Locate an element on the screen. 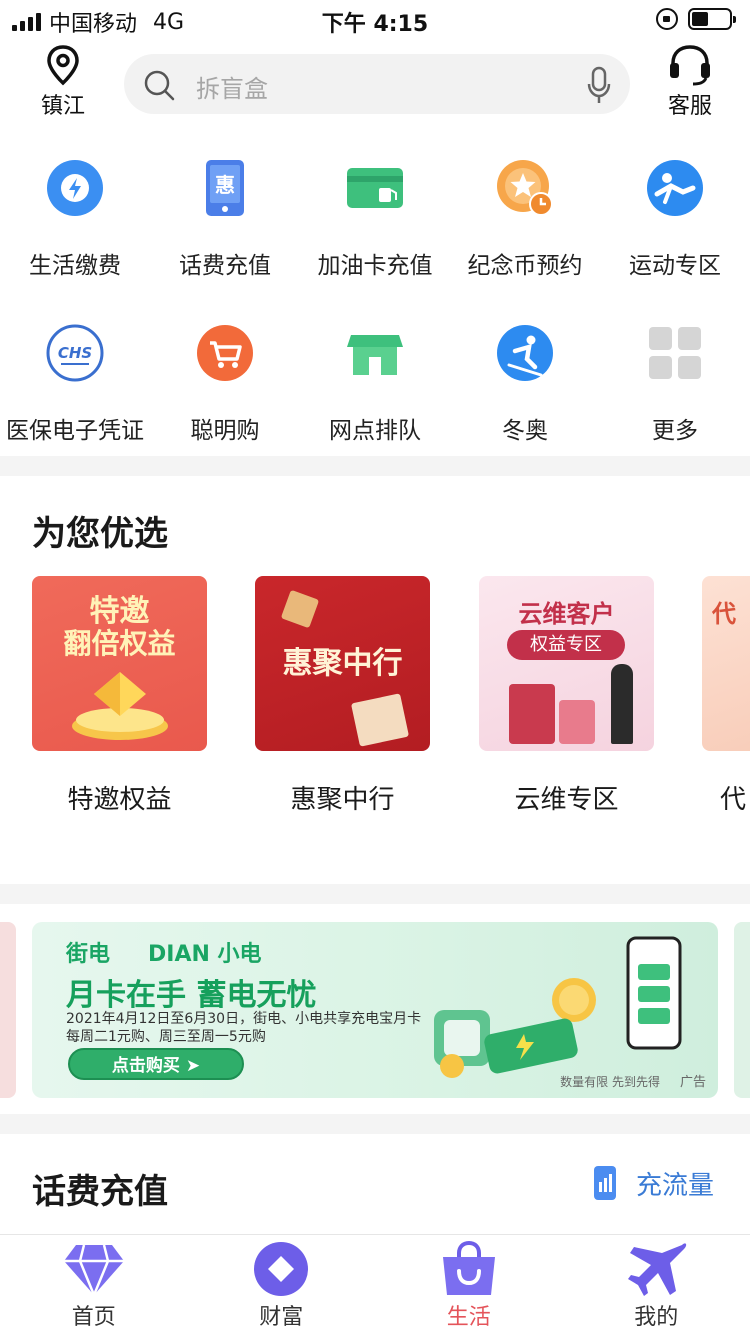  data-topup-link: 充流量 is located at coordinates (653, 1183).